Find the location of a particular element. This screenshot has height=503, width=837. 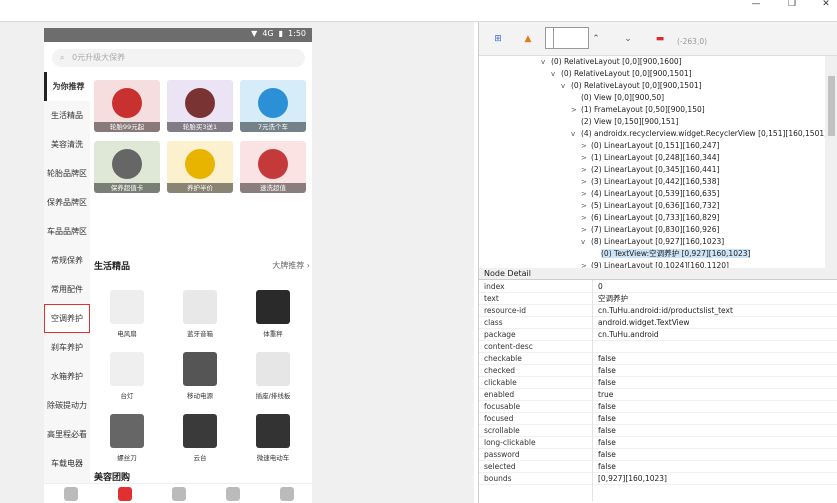

tree-node: > (7) LinearLayout [0,830][160,926] is located at coordinates (650, 230).